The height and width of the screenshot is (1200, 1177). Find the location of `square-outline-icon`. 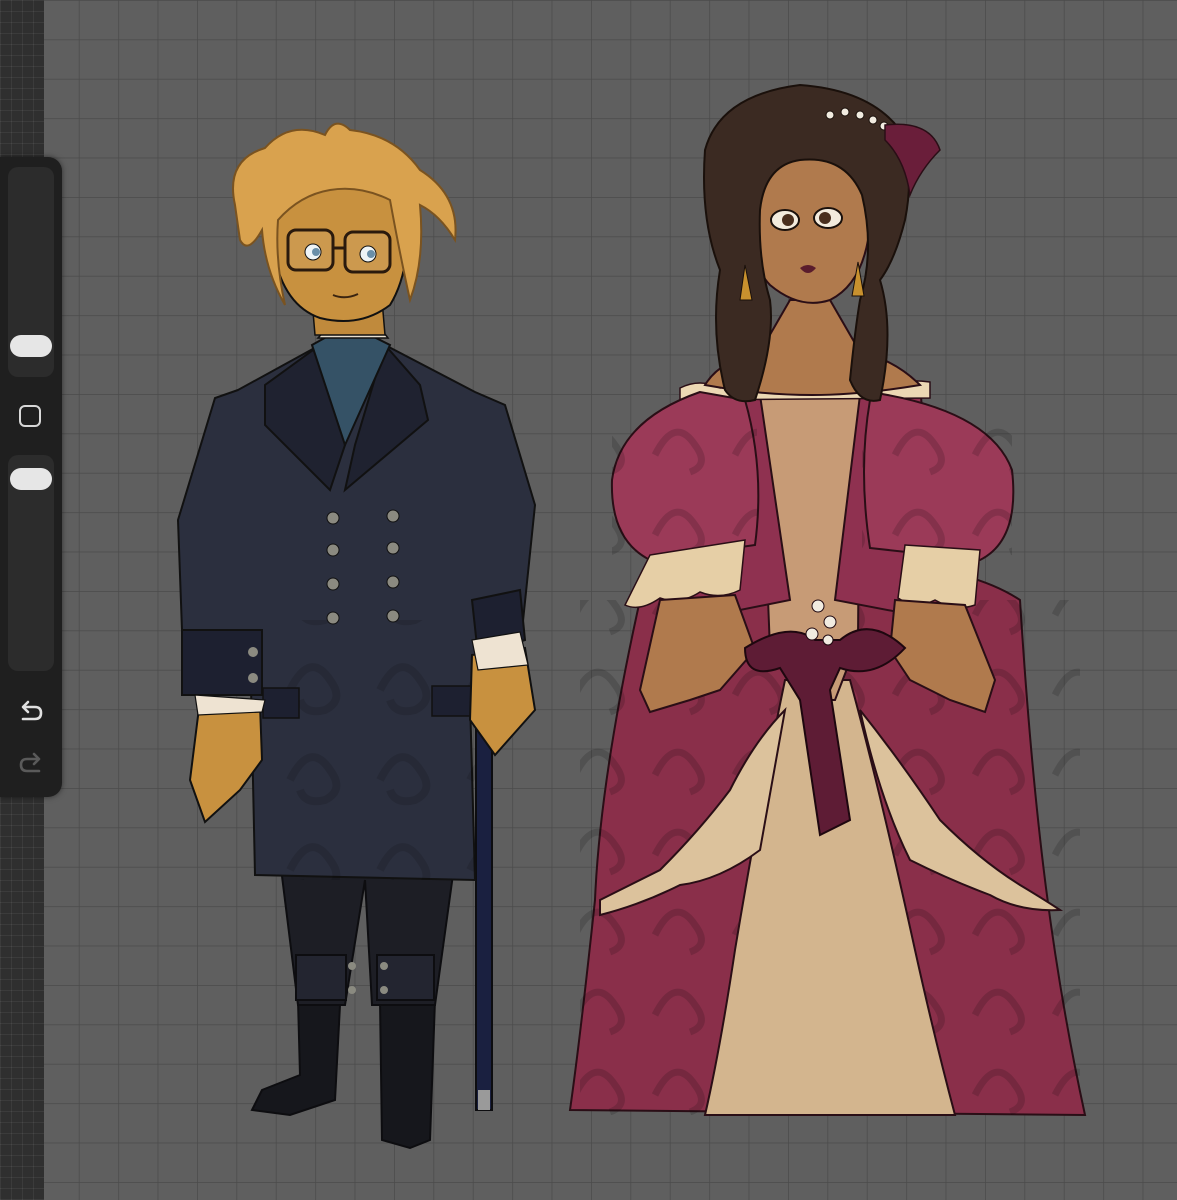

square-outline-icon is located at coordinates (30, 416).